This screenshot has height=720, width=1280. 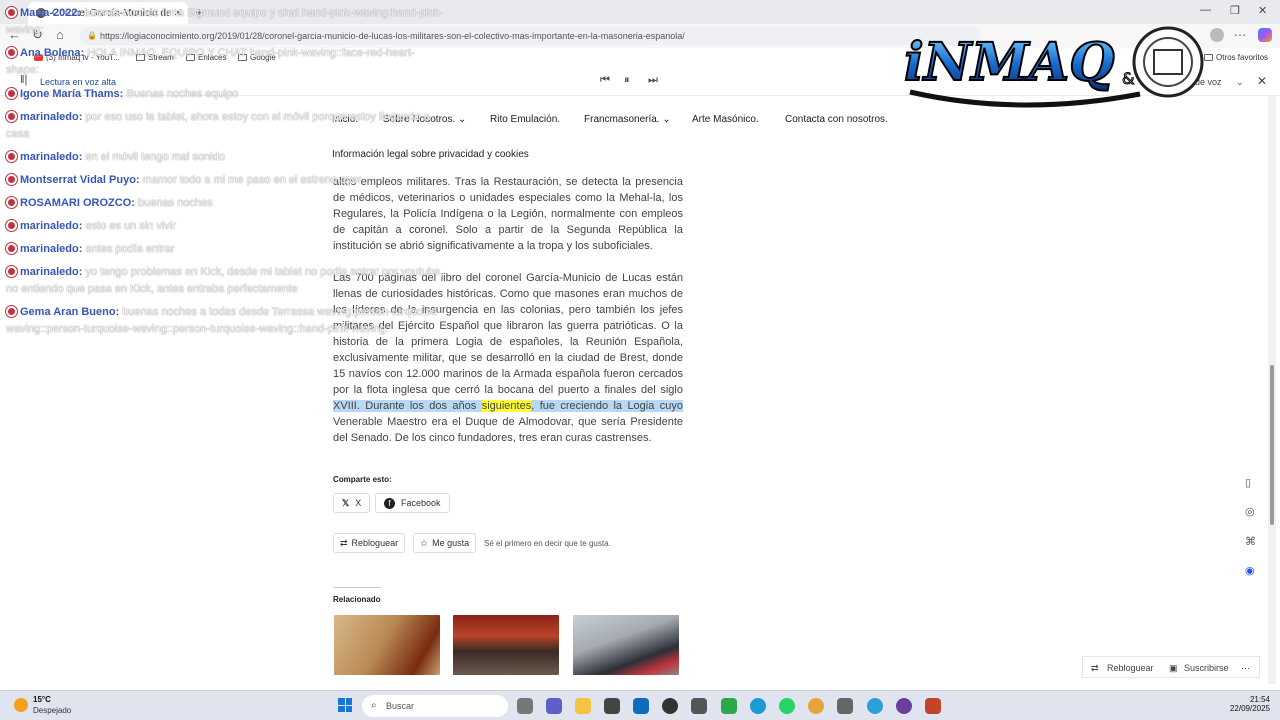 I want to click on whatsapp-icon, so click(x=787, y=706).